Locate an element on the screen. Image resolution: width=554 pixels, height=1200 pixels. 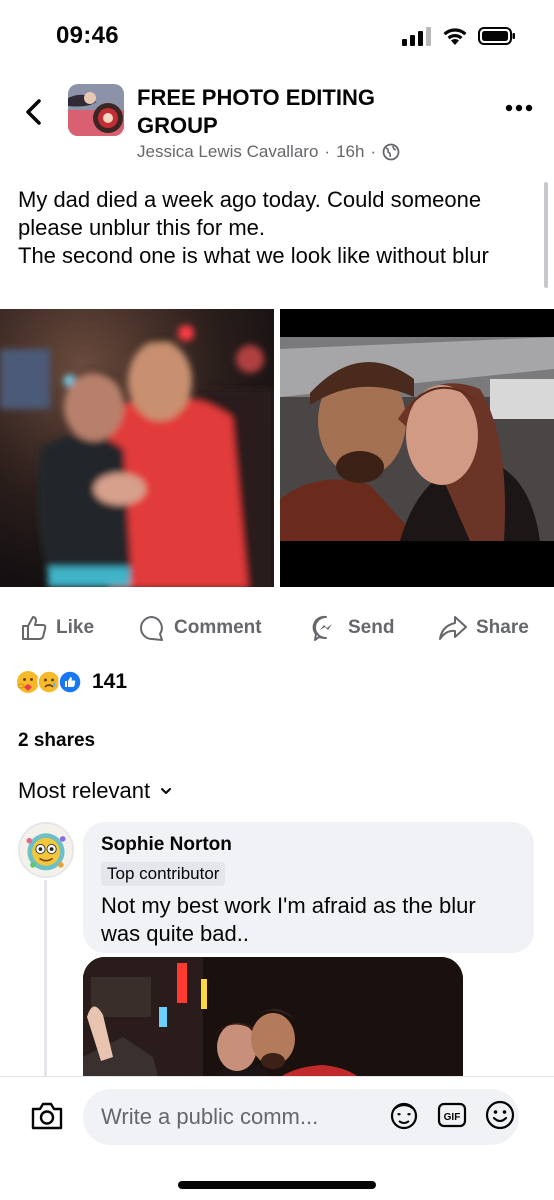
emoji-icon is located at coordinates (500, 1115).